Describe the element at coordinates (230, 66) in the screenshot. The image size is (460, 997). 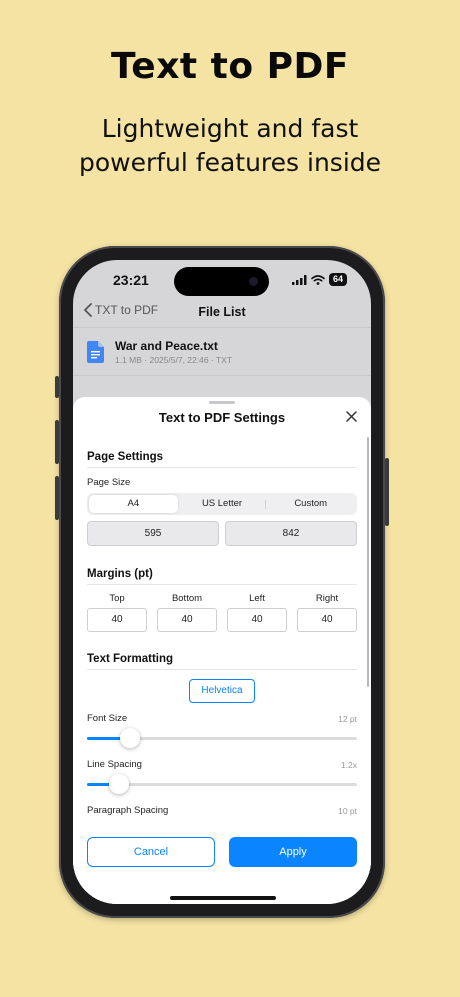
I see `promo-title: Text to PDF` at that location.